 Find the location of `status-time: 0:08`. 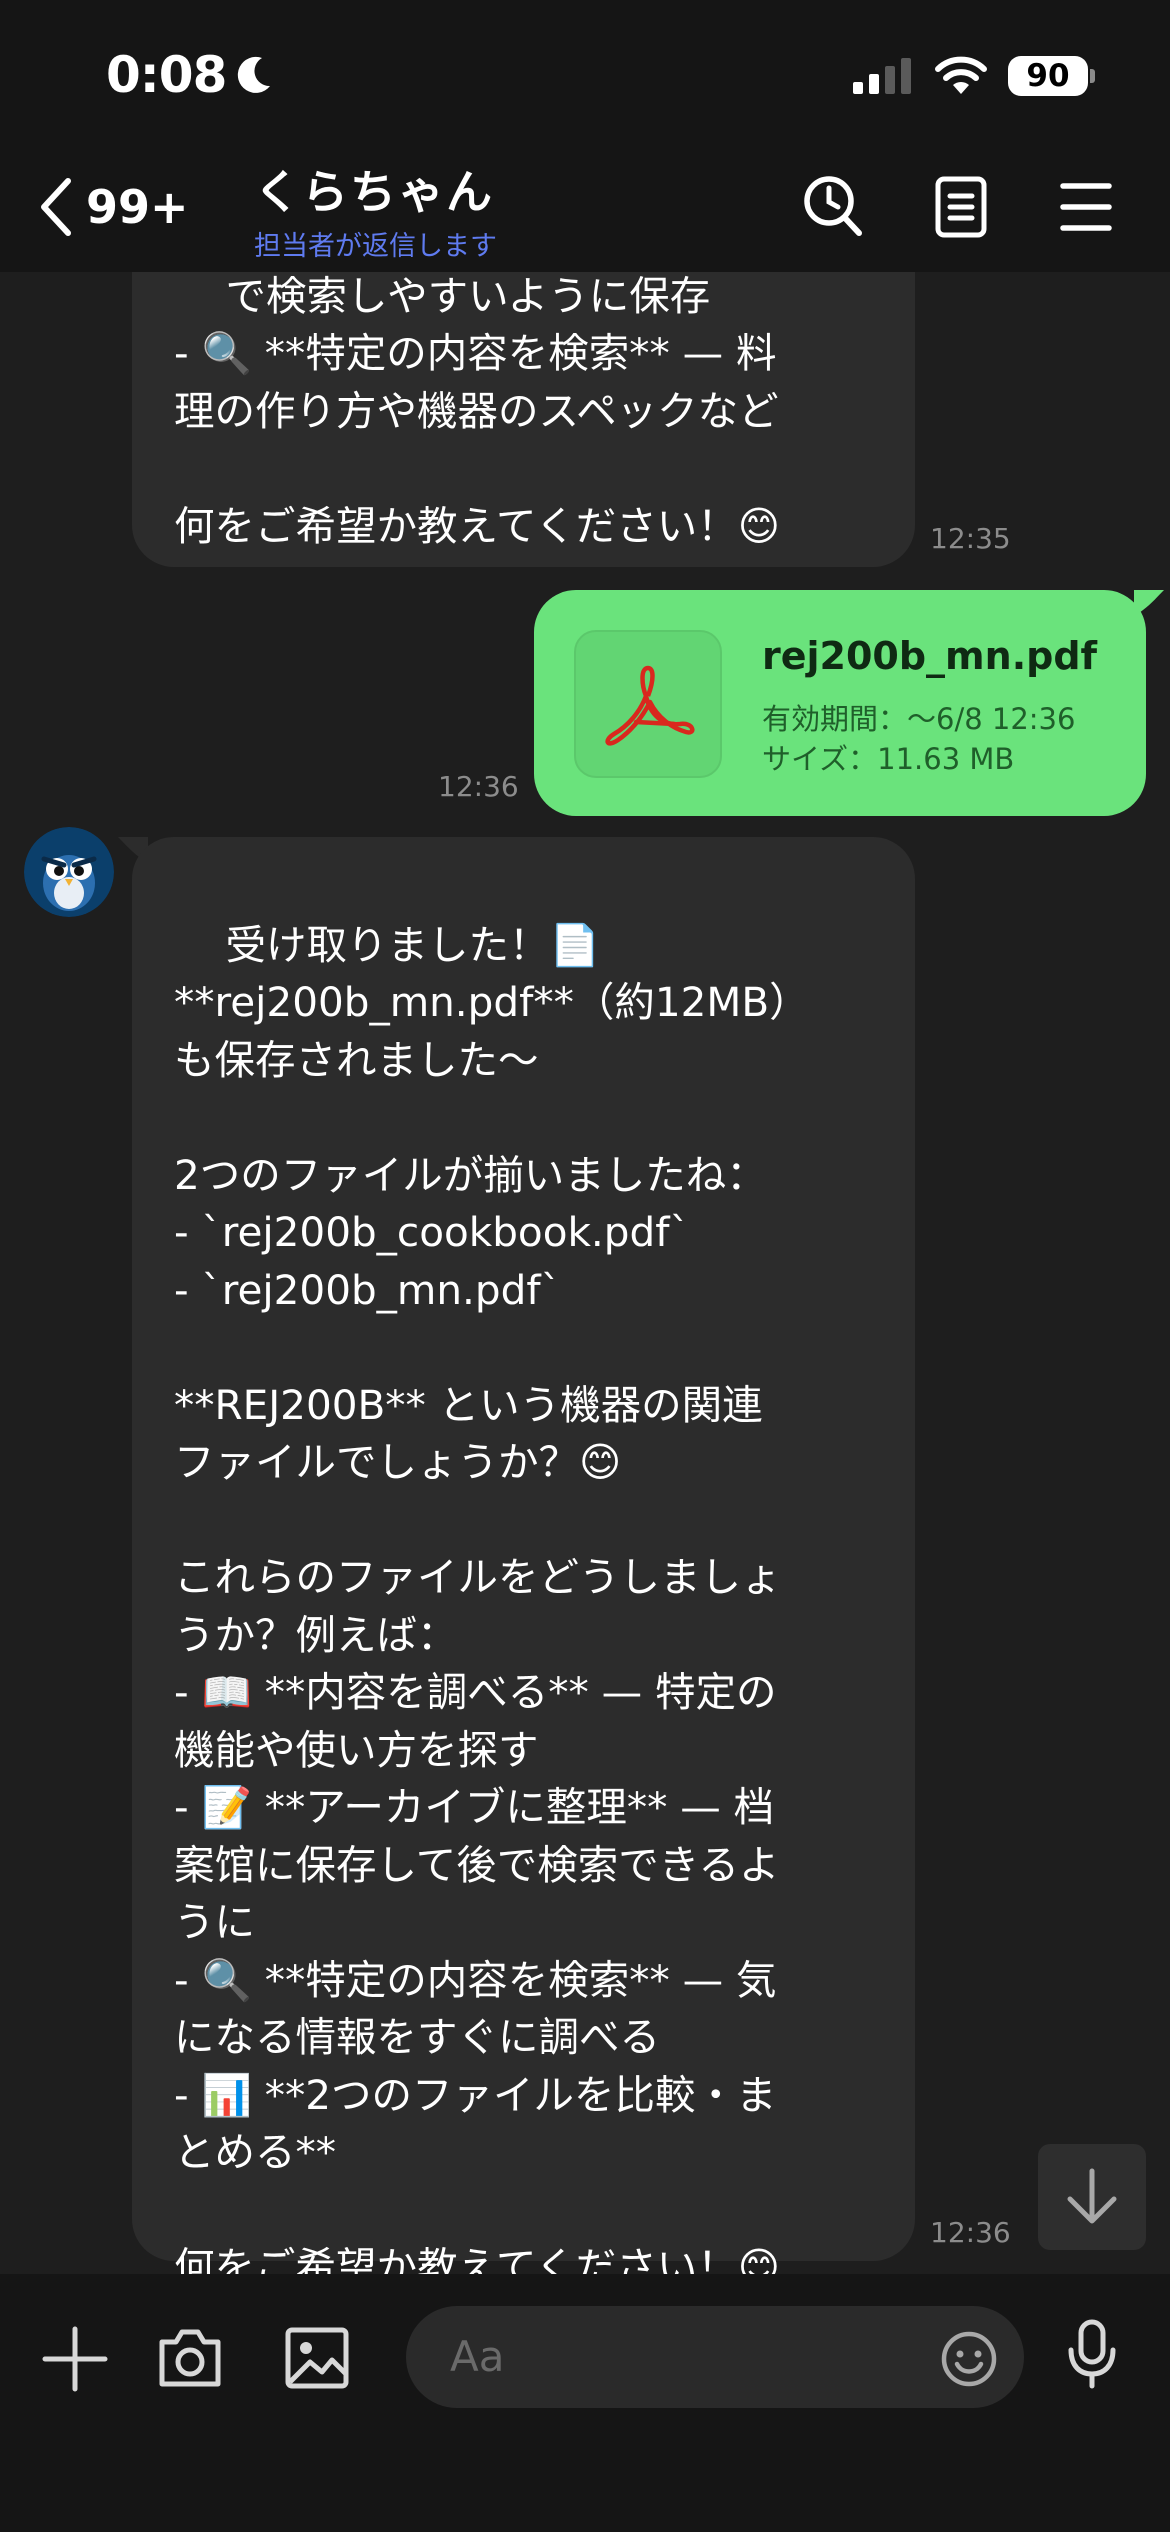

status-time: 0:08 is located at coordinates (166, 75).